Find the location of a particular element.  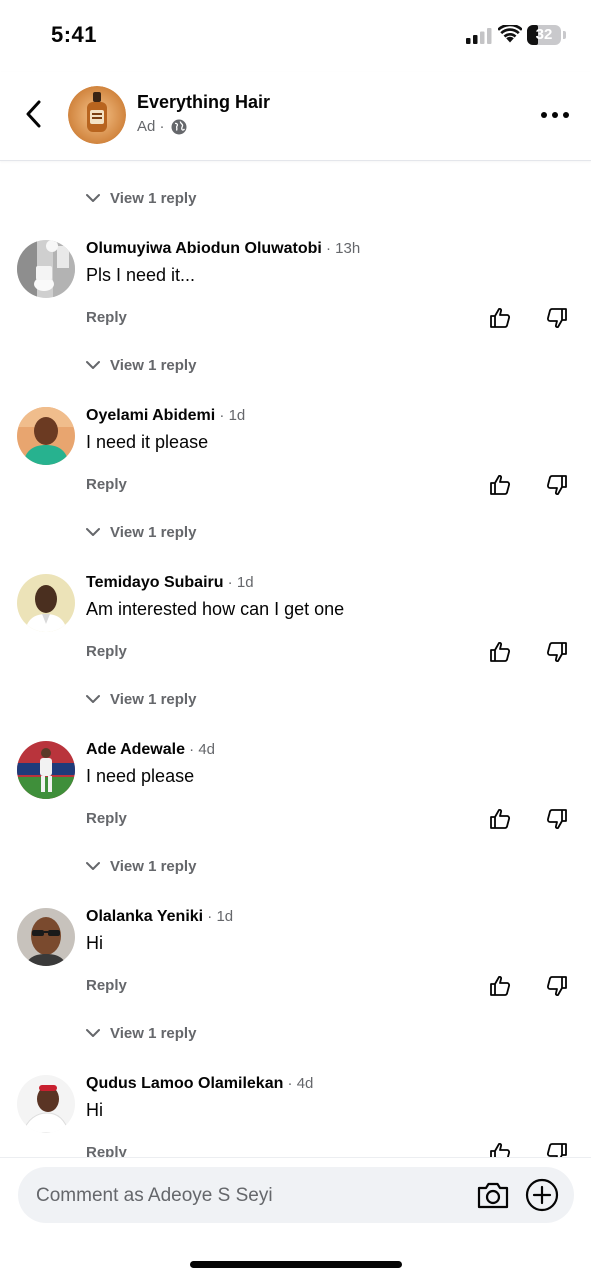

sponsored-label: Ad · is located at coordinates (162, 126).